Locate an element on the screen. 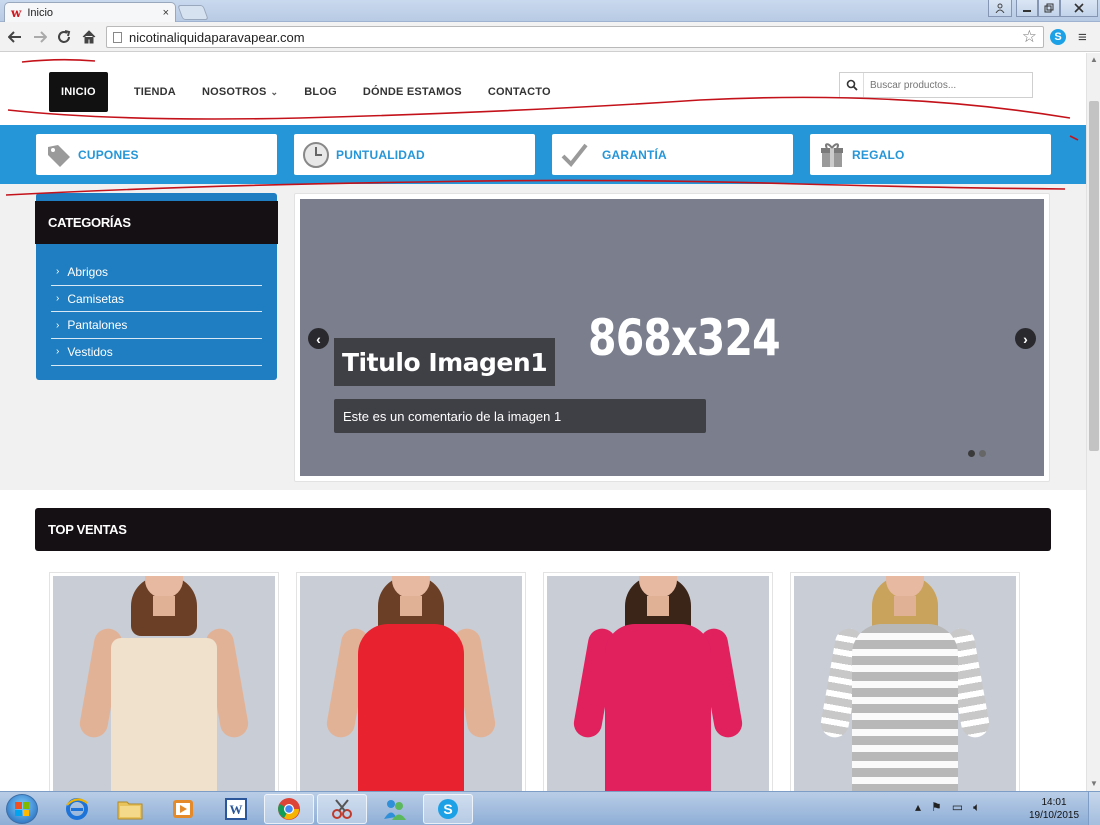  category-vestidos: › Vestidos is located at coordinates (156, 352).